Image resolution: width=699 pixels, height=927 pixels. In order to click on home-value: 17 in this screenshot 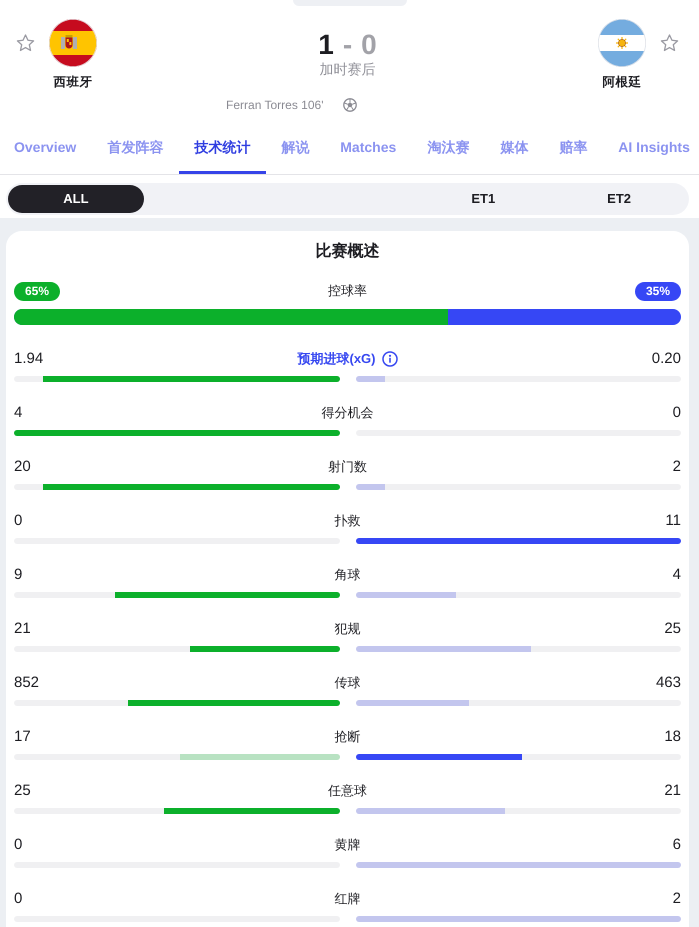, I will do `click(22, 737)`.